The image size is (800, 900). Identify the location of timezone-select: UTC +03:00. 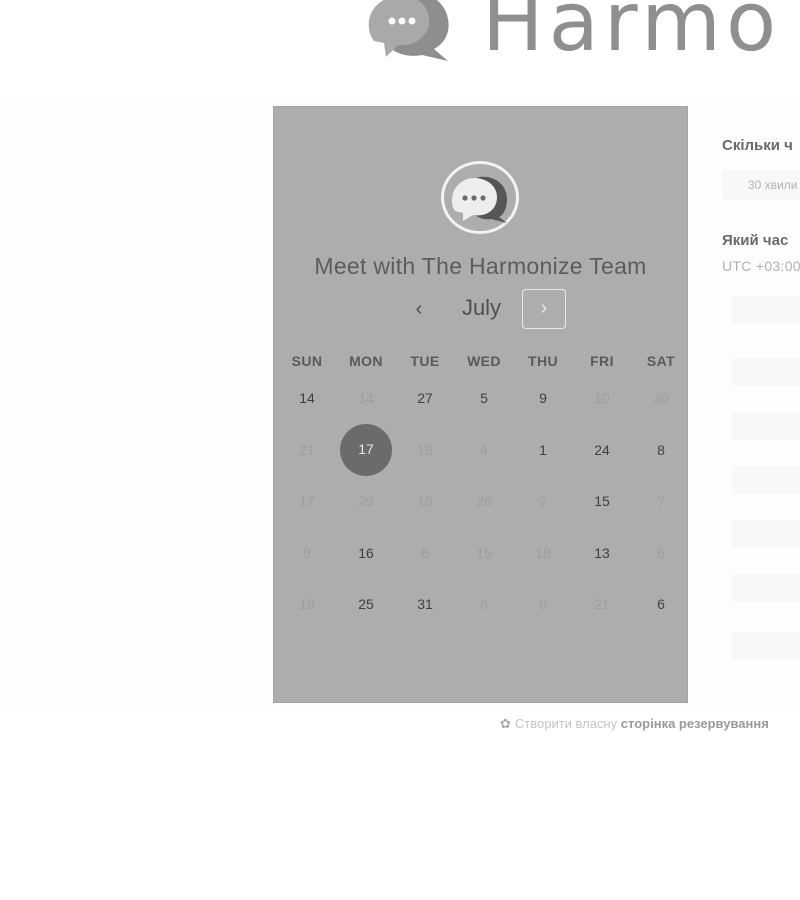
(761, 266).